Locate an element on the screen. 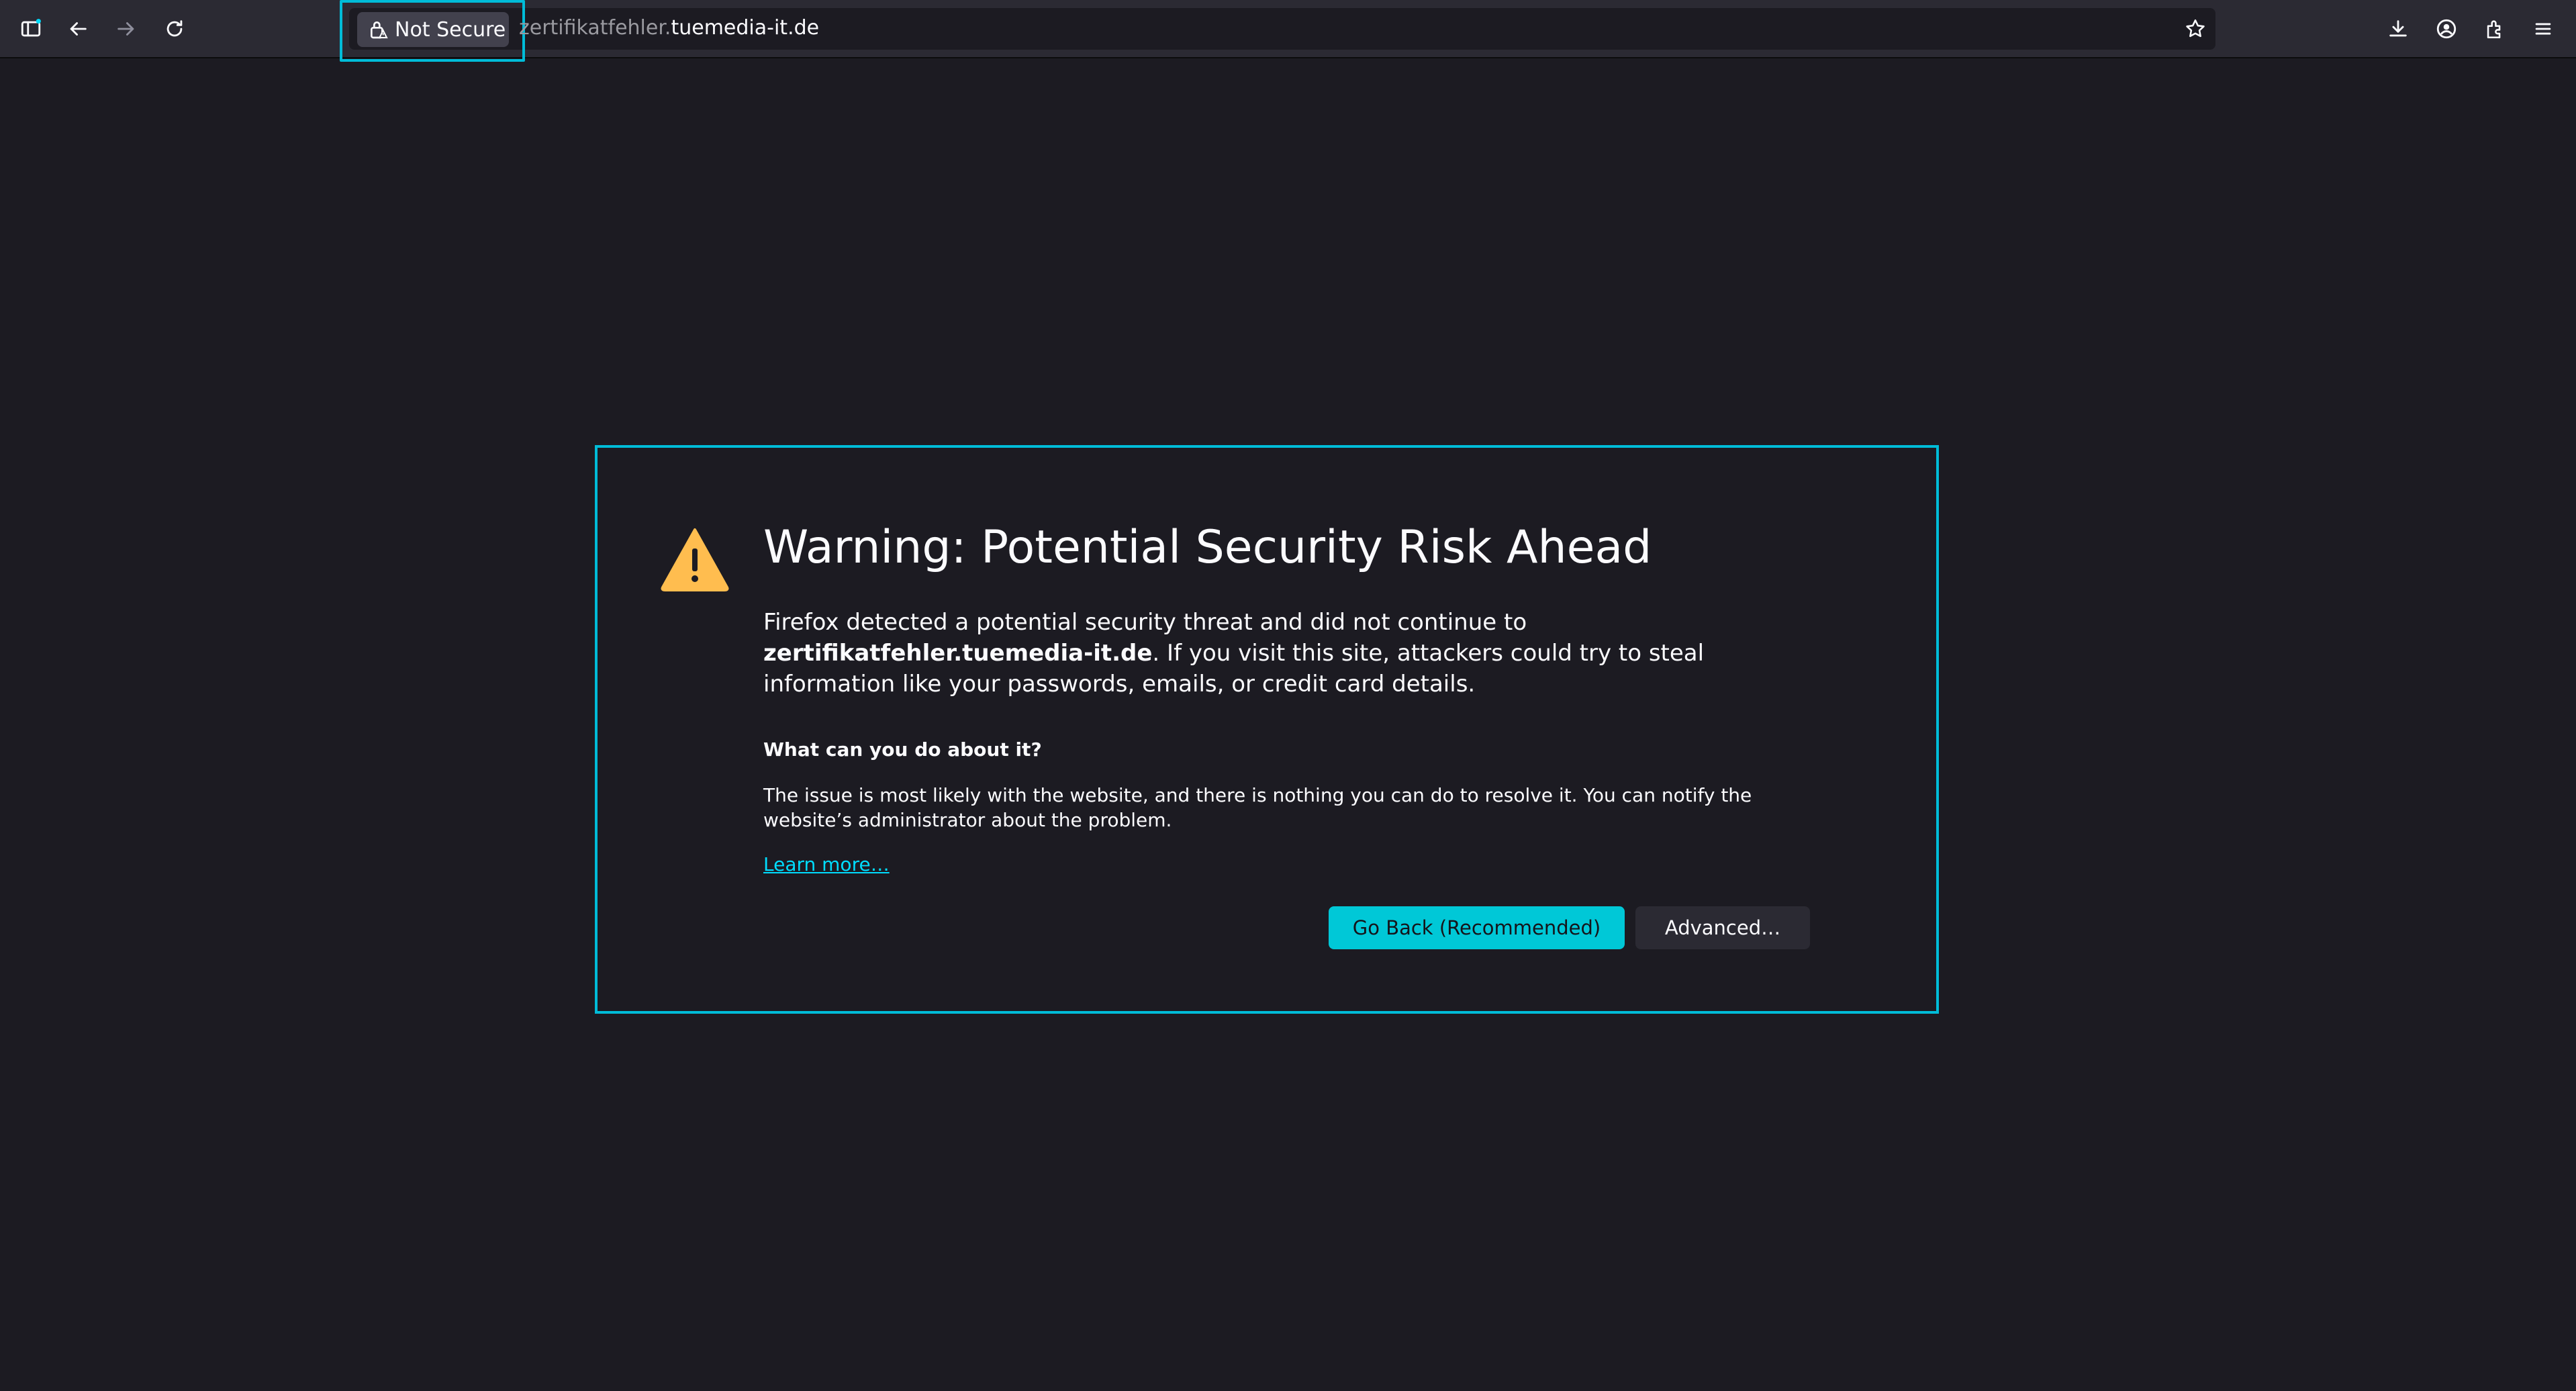  url-subdomain: zertifikatfehler. is located at coordinates (595, 28).